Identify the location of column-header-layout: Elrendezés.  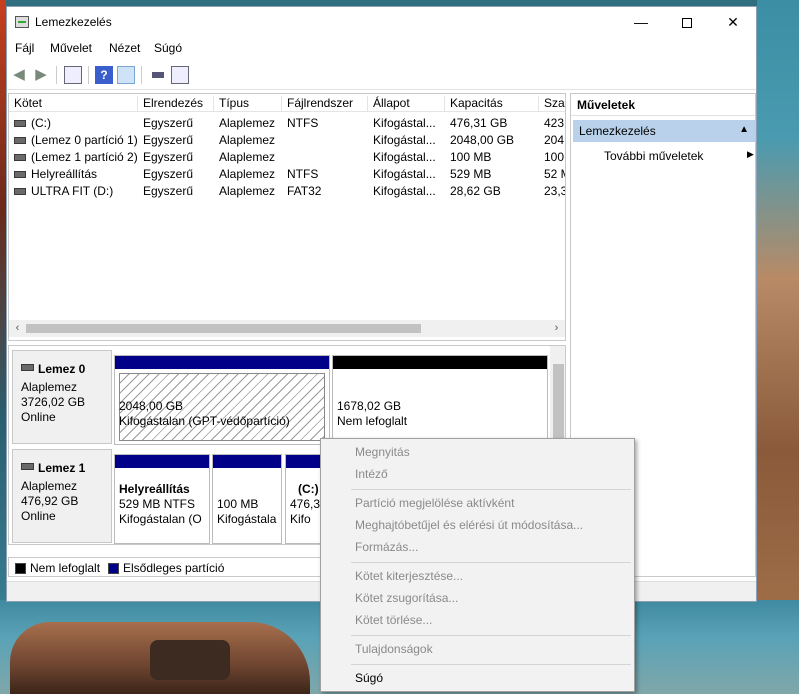
(176, 104).